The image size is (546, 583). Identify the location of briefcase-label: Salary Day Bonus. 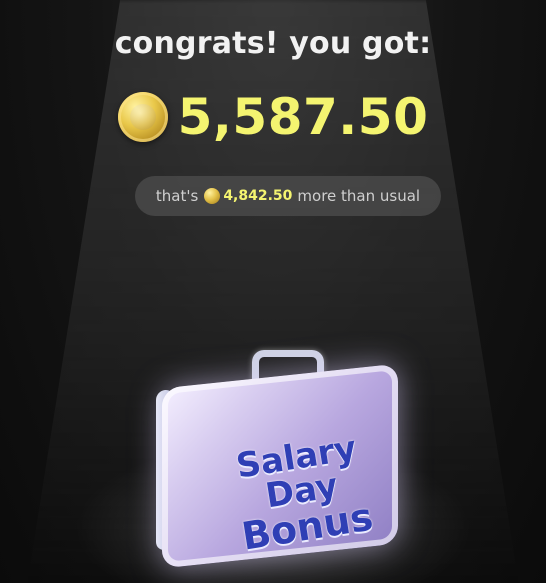
(302, 493).